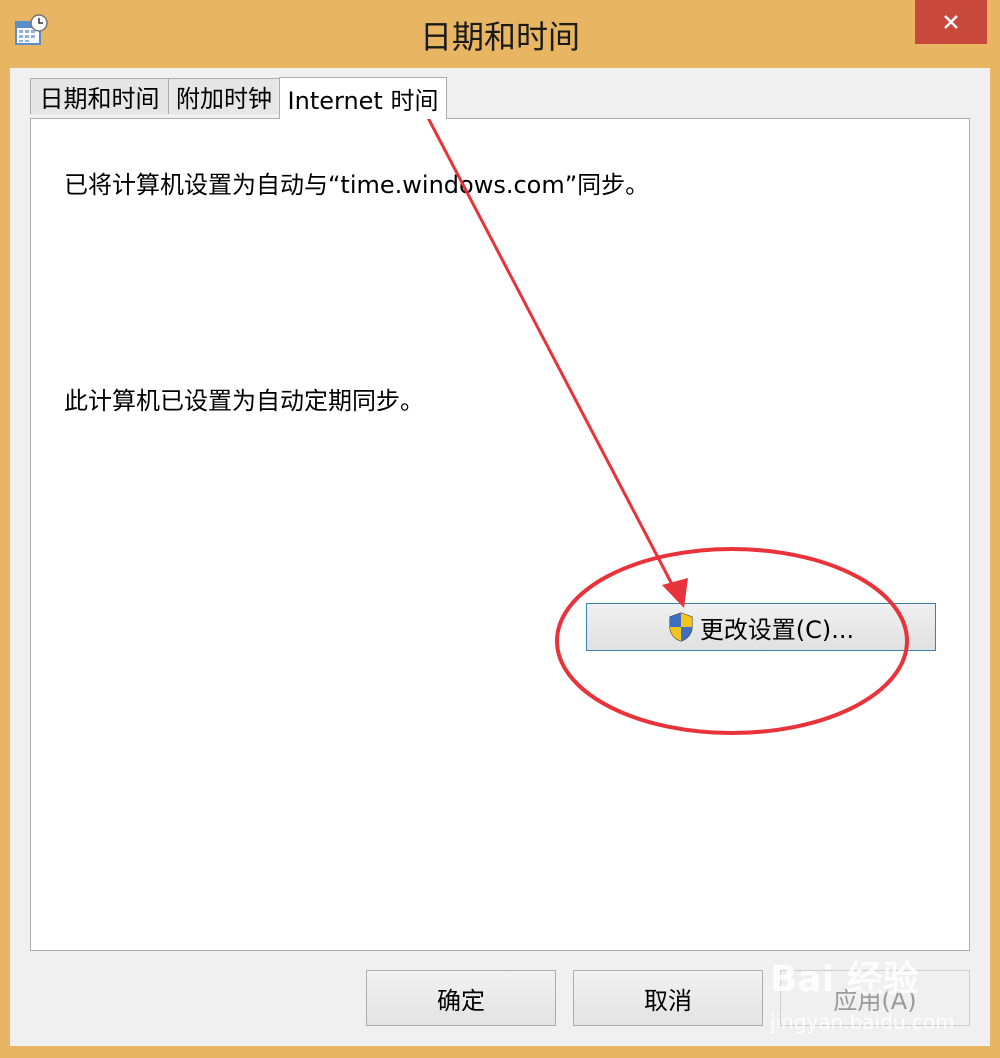 The image size is (1000, 1058). What do you see at coordinates (363, 98) in the screenshot?
I see `tab-internet-time: Internet 时间` at bounding box center [363, 98].